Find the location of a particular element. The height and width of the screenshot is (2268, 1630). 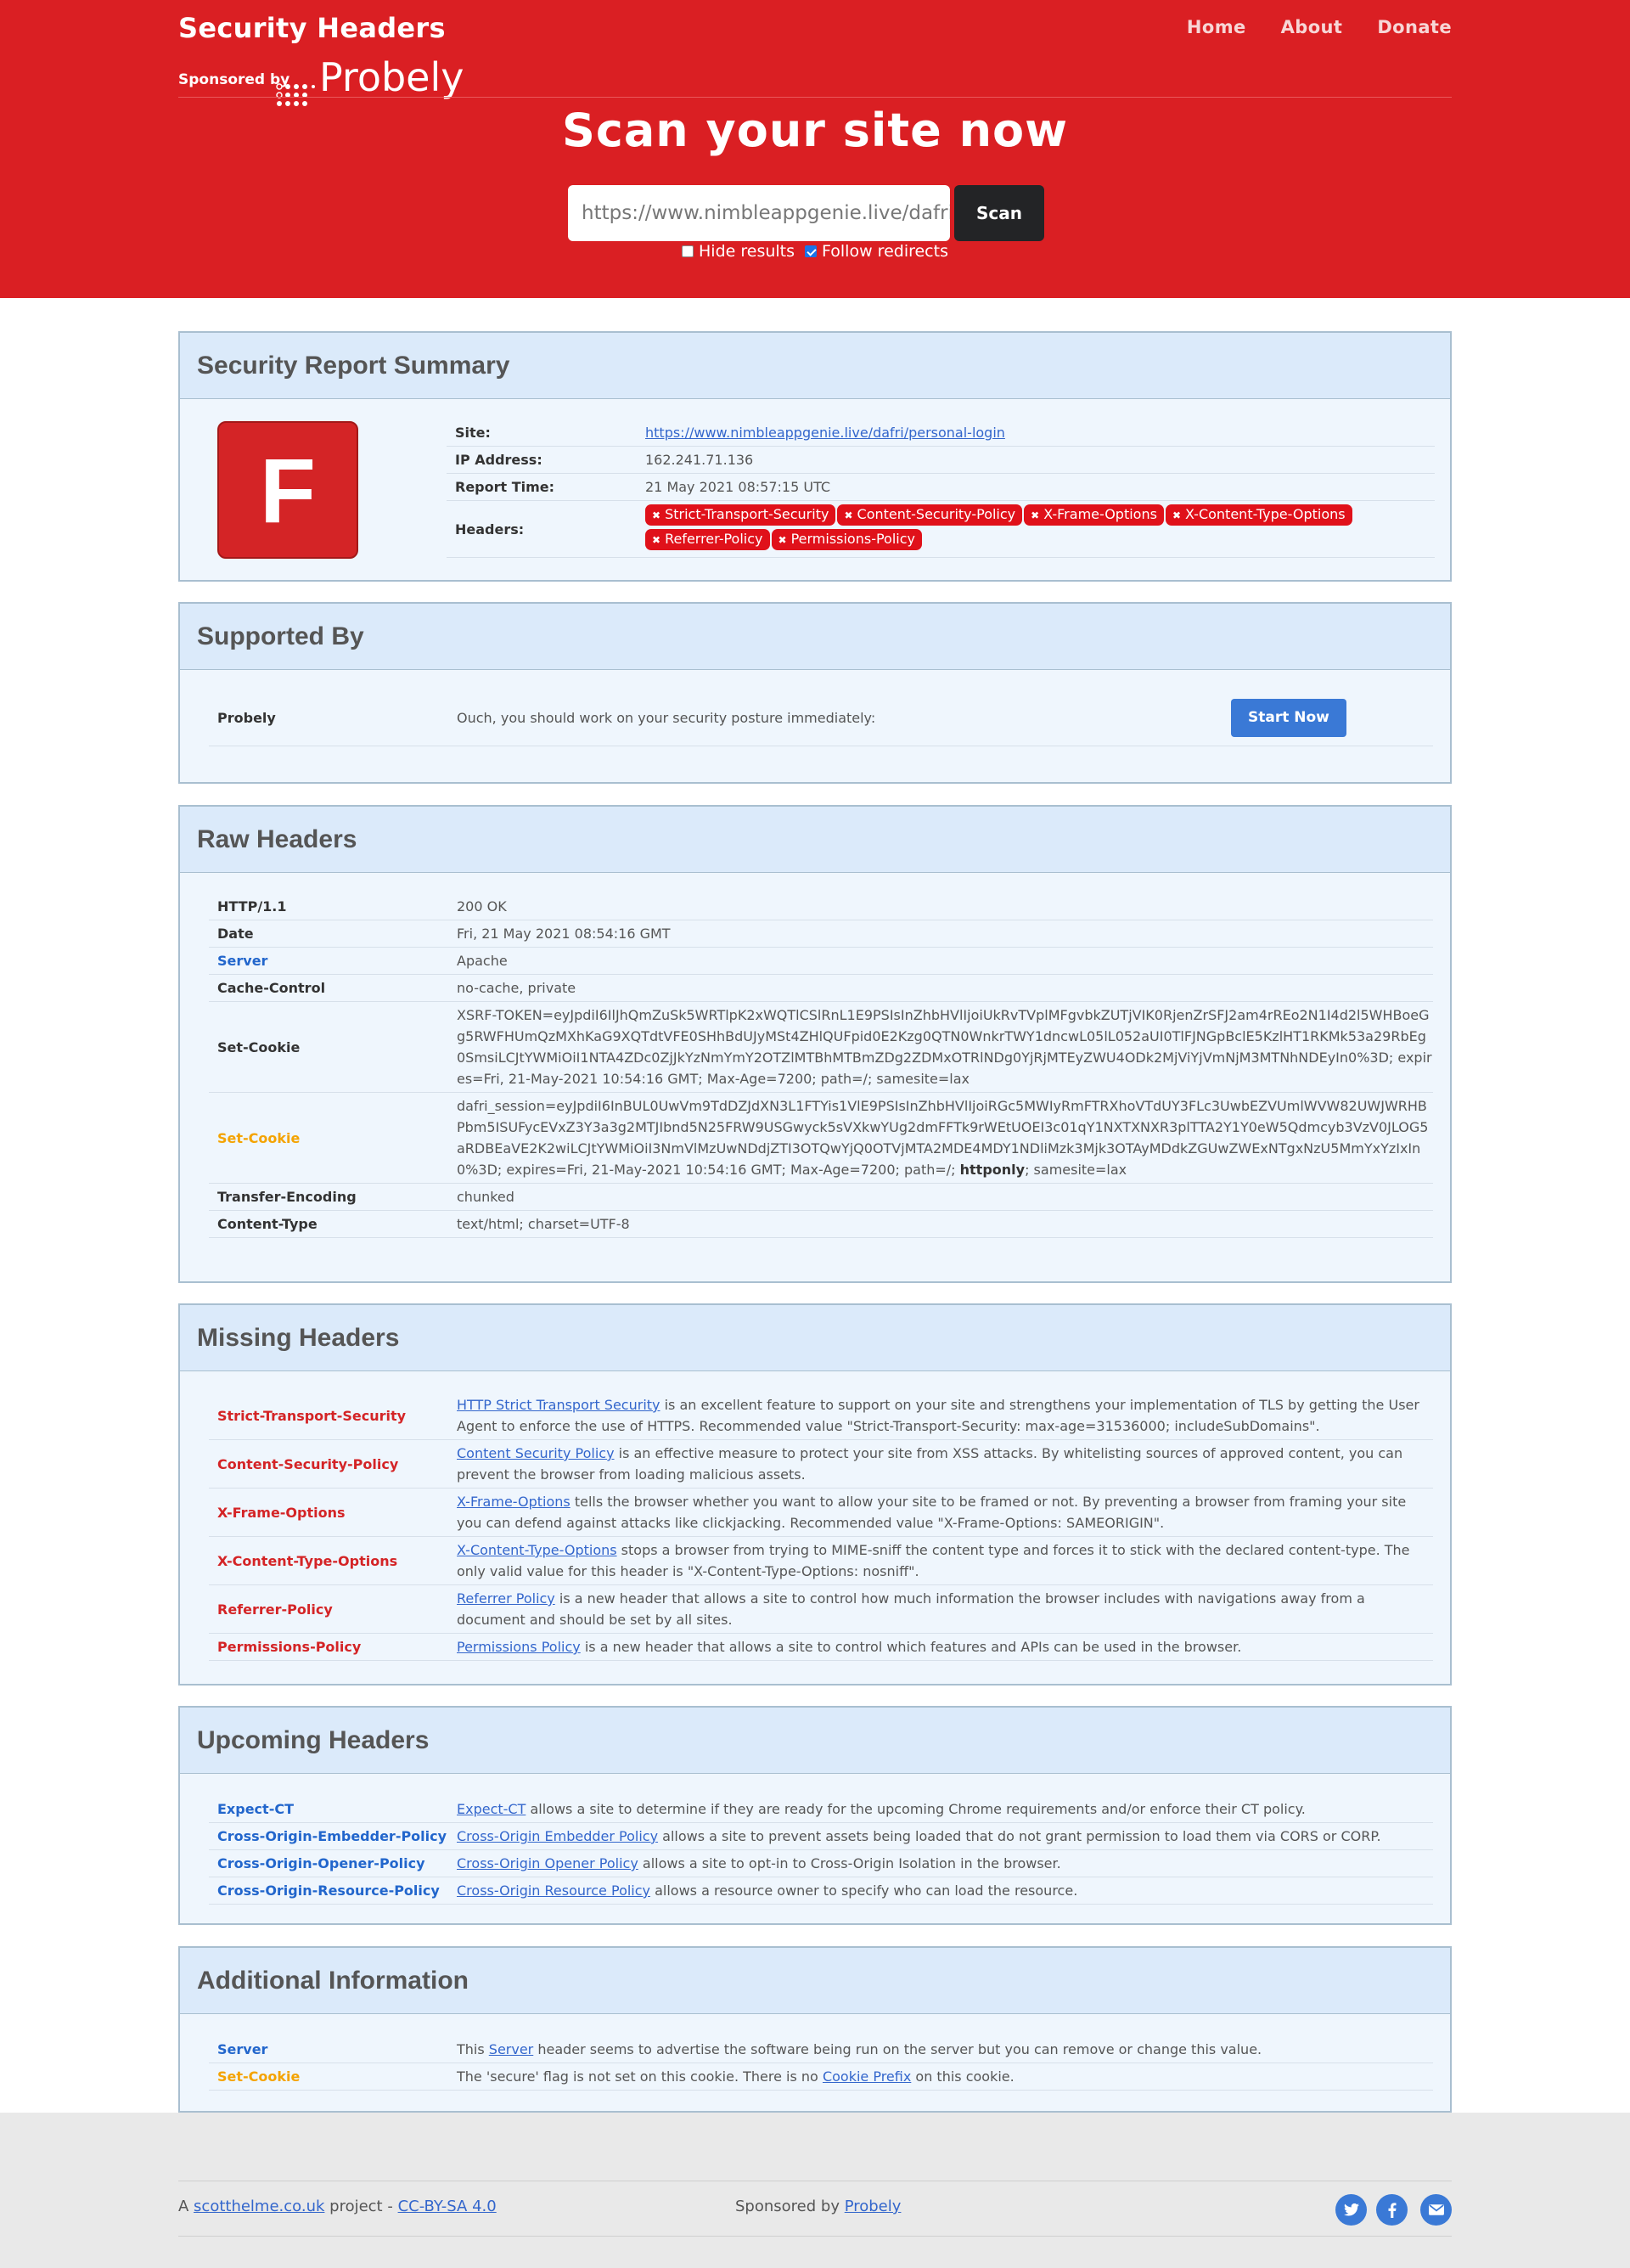

hide-results-checkbox is located at coordinates (688, 251).